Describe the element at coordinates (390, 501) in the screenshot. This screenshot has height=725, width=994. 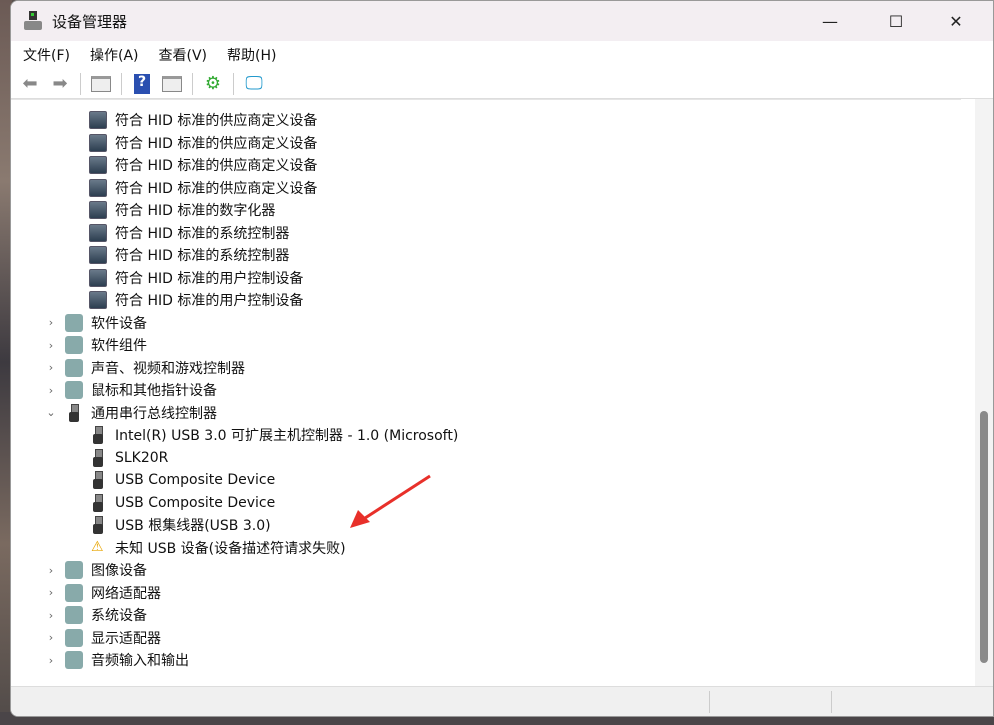
I see `annotation-arrow` at that location.